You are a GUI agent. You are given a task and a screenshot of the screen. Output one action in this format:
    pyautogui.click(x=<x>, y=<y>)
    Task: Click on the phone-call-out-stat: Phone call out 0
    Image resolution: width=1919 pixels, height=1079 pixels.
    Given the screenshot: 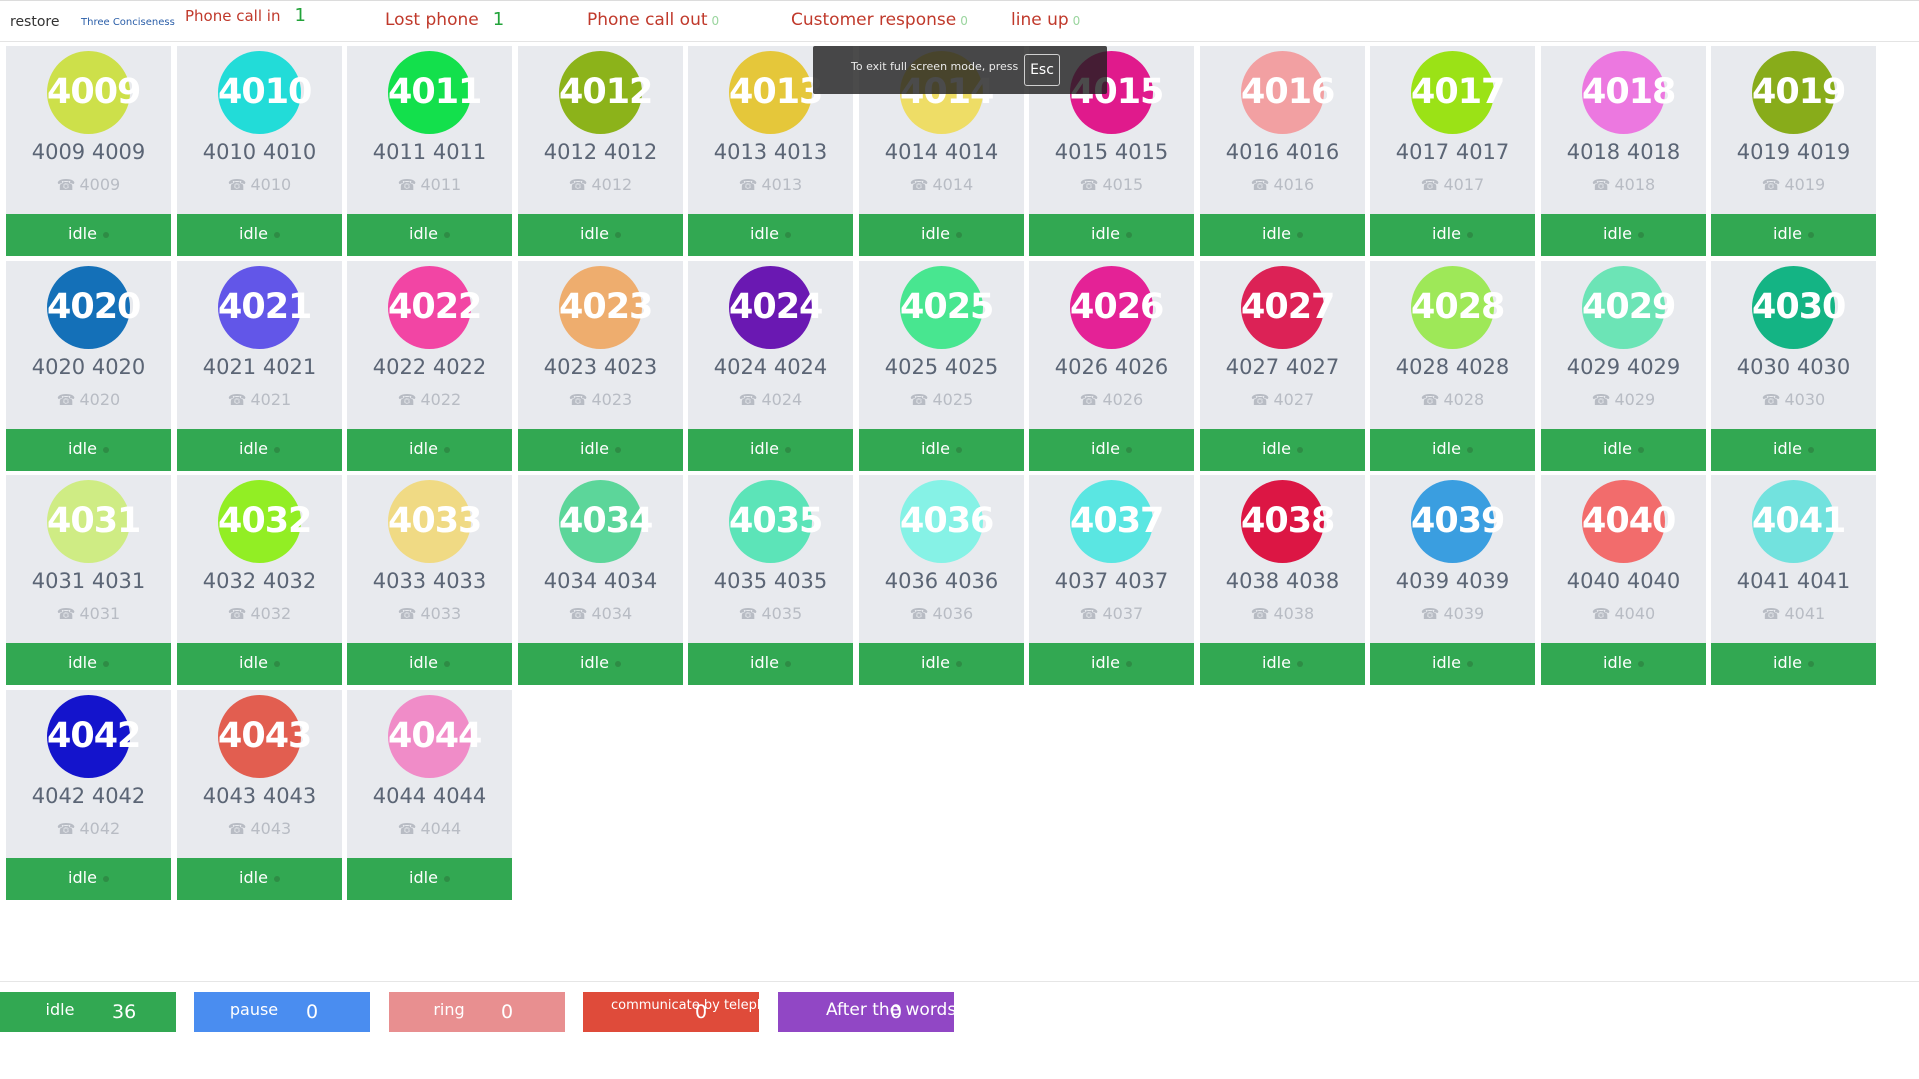 What is the action you would take?
    pyautogui.click(x=653, y=20)
    